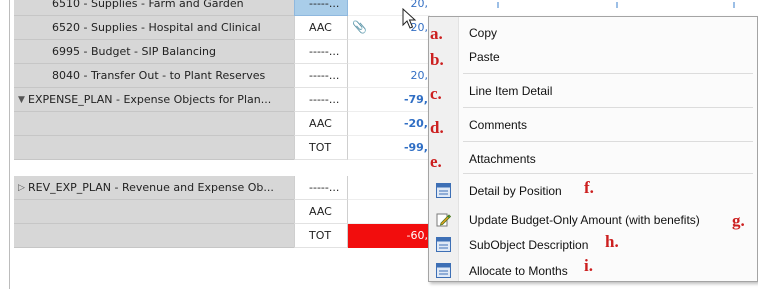 Image resolution: width=758 pixels, height=289 pixels. What do you see at coordinates (502, 159) in the screenshot?
I see `menu-item-label: Attachments` at bounding box center [502, 159].